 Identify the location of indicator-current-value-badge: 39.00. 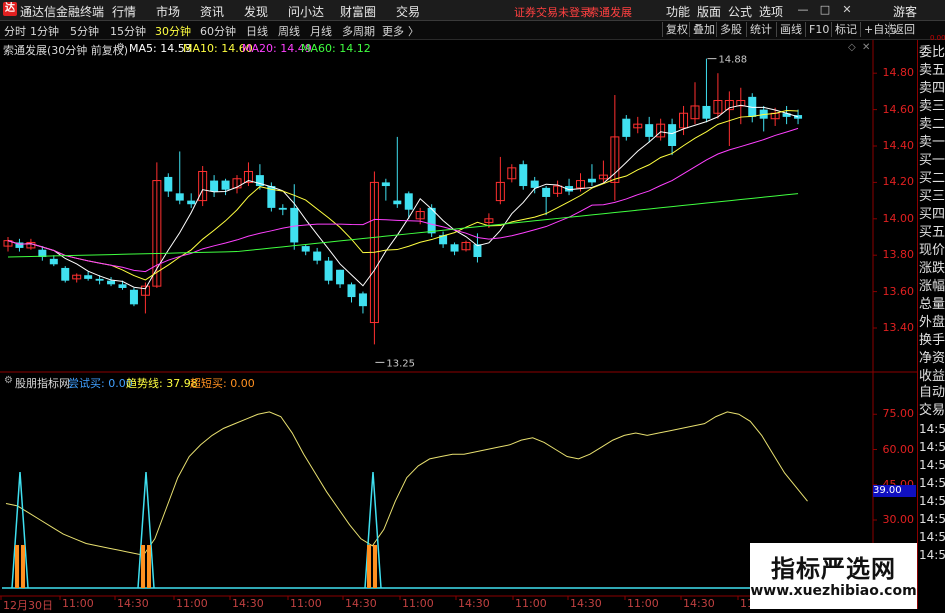
(894, 491).